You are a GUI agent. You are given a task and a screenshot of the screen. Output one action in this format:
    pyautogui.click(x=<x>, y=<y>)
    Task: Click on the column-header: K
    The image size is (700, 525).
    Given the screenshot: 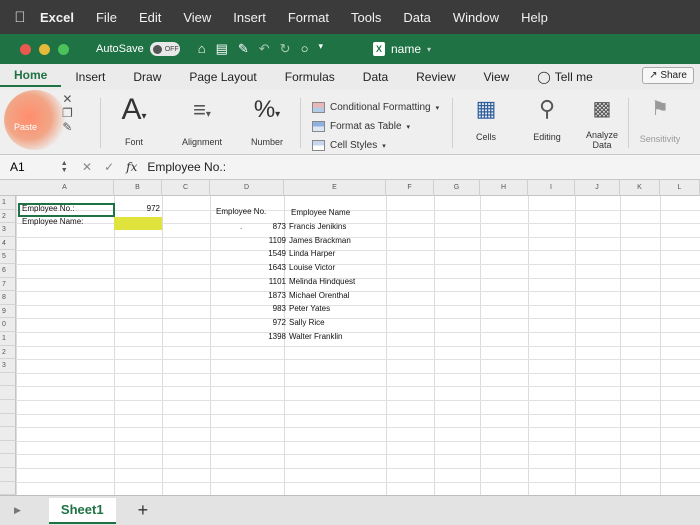 What is the action you would take?
    pyautogui.click(x=640, y=188)
    